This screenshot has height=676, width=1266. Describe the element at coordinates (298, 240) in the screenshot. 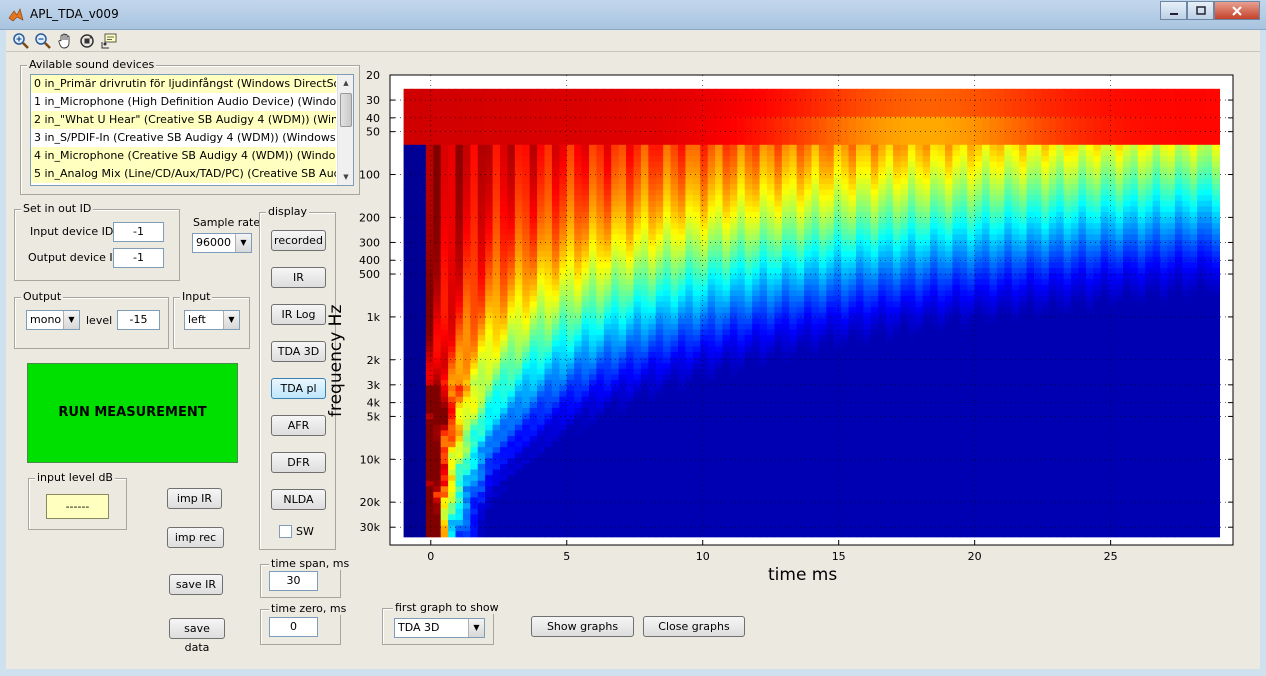

I see `recorded-button: recorded` at that location.